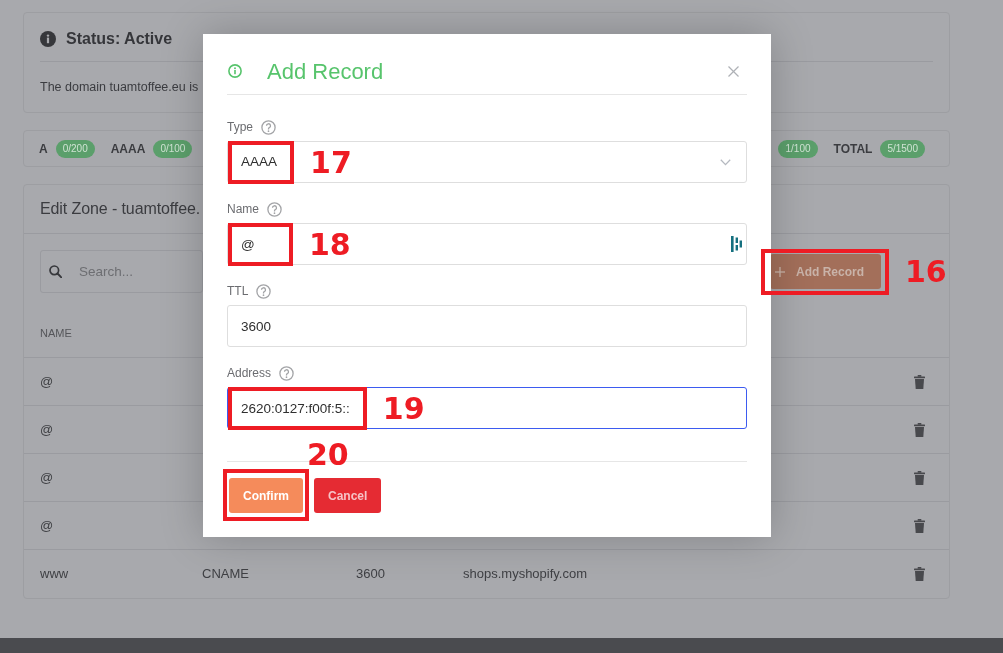 The image size is (1003, 653). I want to click on card-title: Edit Zone - tuamtoffee., so click(120, 209).